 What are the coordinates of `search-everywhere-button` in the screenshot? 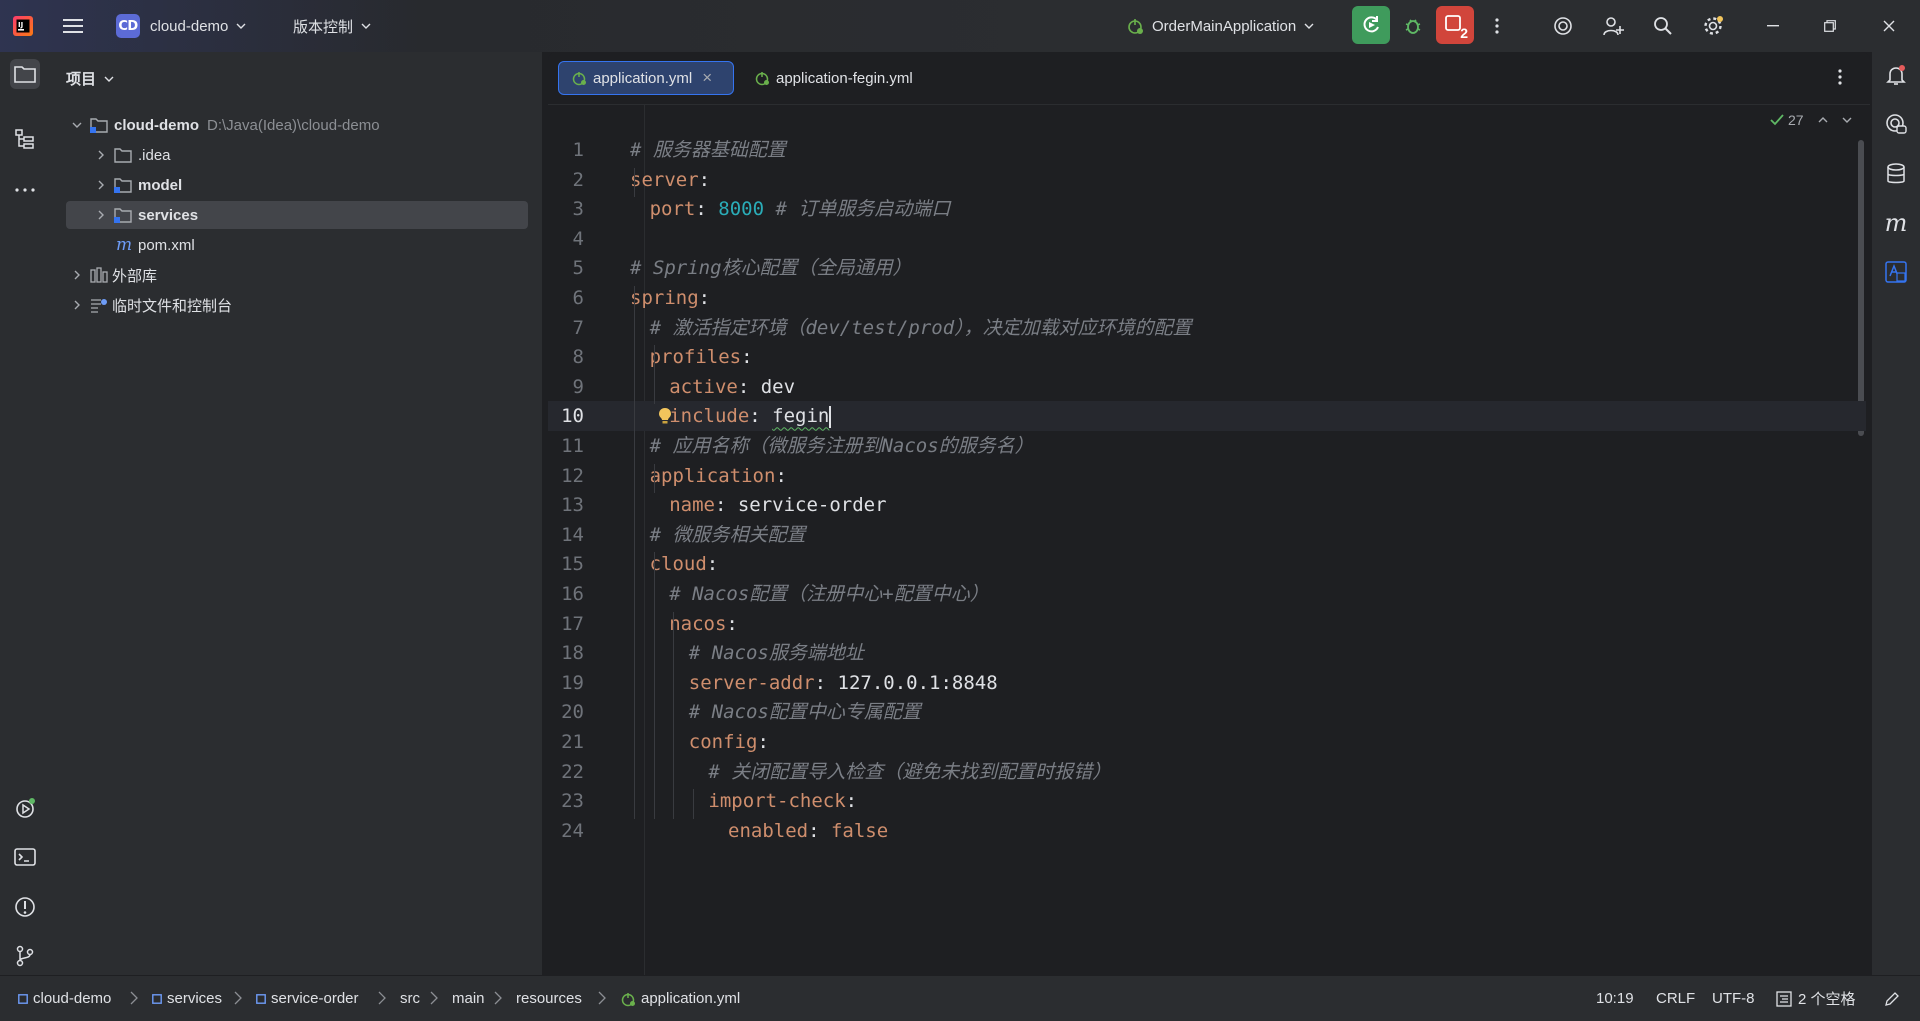 It's located at (1663, 26).